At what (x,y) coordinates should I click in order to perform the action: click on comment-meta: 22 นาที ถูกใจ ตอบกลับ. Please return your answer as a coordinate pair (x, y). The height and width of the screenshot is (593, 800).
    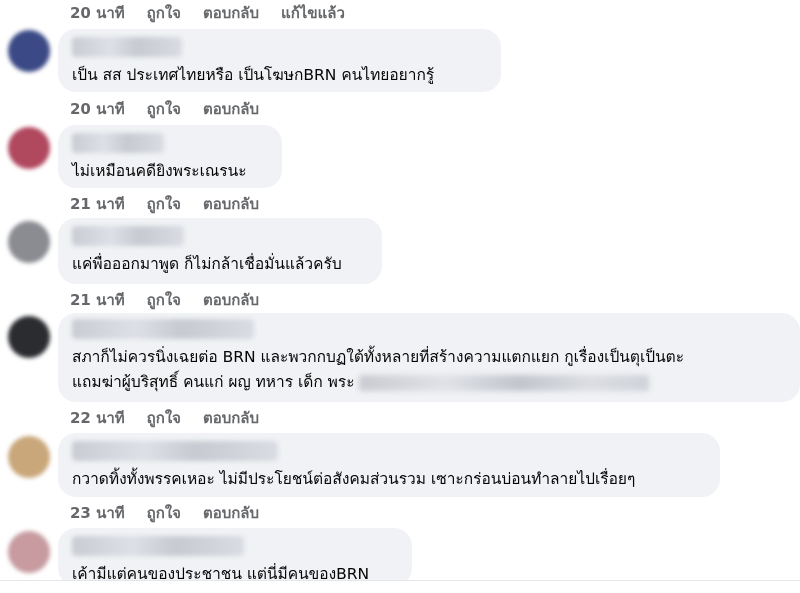
    Looking at the image, I should click on (164, 418).